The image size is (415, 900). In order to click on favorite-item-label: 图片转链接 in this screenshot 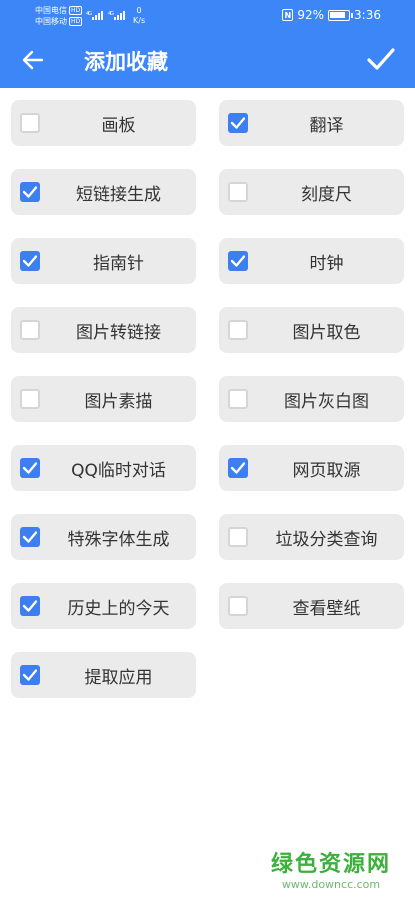, I will do `click(118, 332)`.